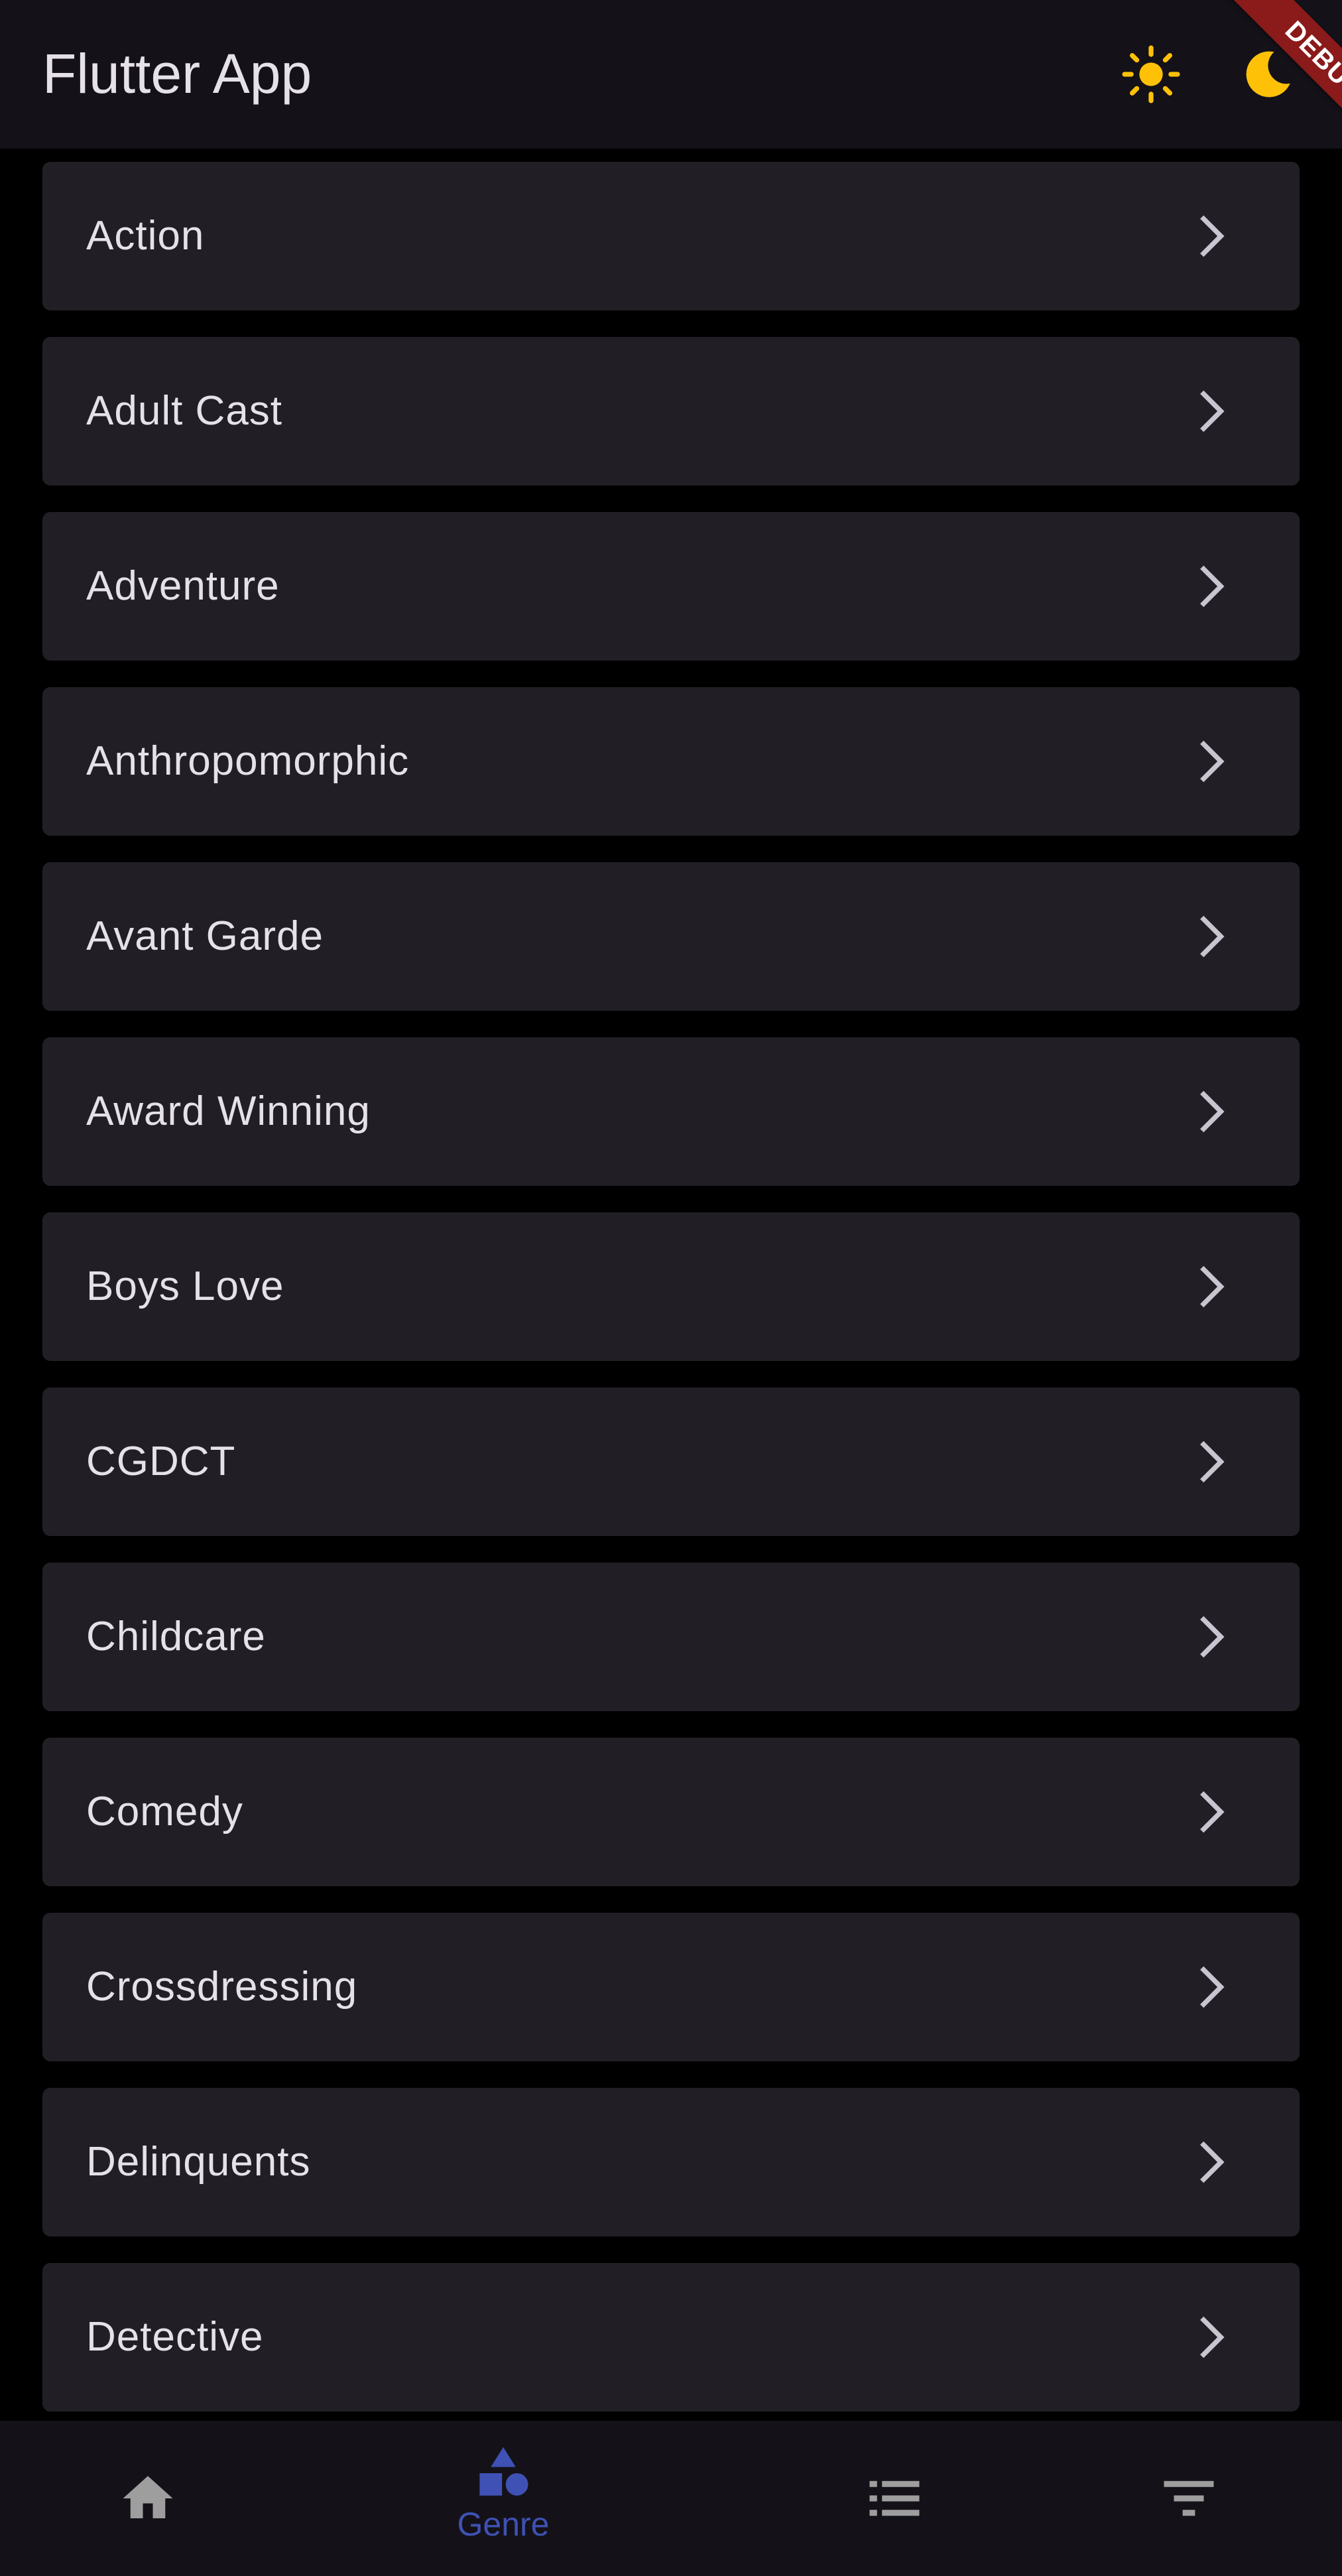 The width and height of the screenshot is (1342, 2576). What do you see at coordinates (671, 761) in the screenshot?
I see `genre-card-anthropomorphic: Anthropomorphic` at bounding box center [671, 761].